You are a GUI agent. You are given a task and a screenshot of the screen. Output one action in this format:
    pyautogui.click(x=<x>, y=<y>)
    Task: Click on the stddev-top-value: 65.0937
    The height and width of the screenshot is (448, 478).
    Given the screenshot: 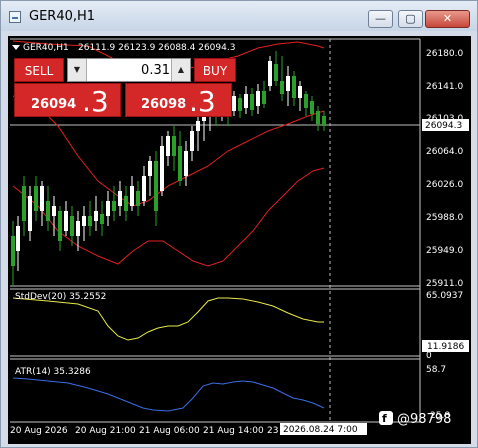 What is the action you would take?
    pyautogui.click(x=444, y=296)
    